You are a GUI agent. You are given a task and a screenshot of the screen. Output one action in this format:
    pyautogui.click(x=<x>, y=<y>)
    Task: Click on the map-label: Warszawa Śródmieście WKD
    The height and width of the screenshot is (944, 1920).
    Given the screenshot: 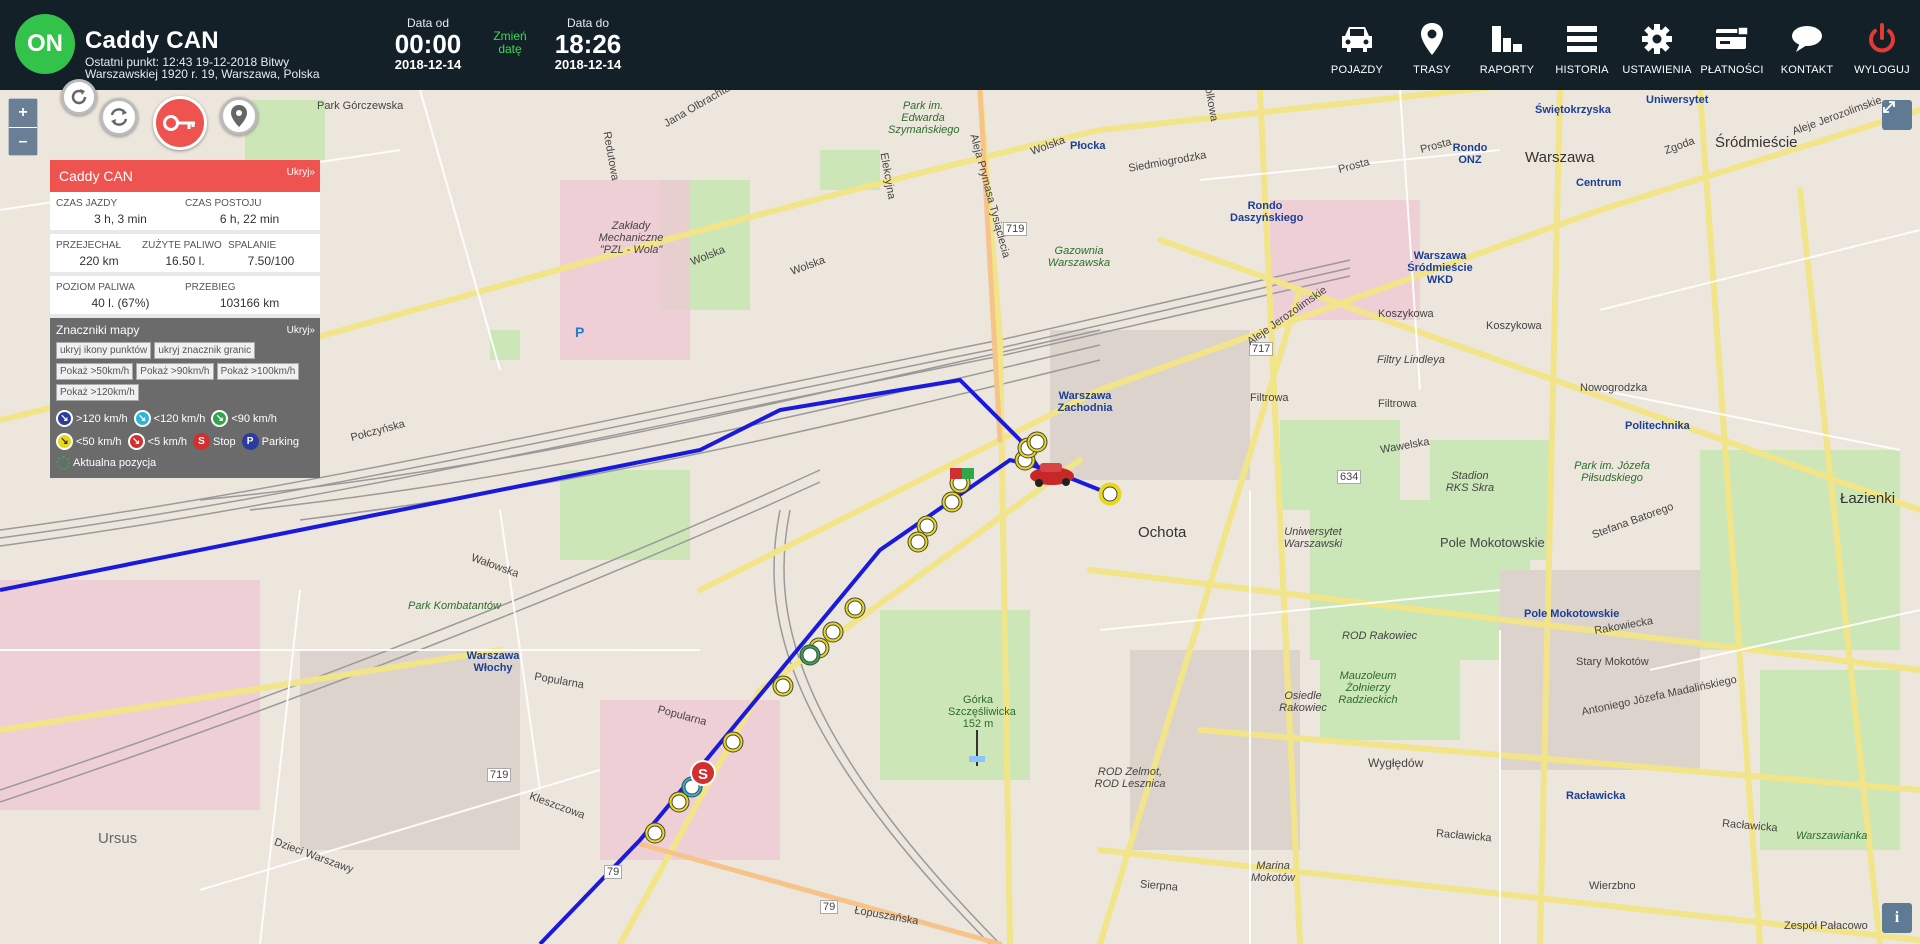 What is the action you would take?
    pyautogui.click(x=1440, y=268)
    